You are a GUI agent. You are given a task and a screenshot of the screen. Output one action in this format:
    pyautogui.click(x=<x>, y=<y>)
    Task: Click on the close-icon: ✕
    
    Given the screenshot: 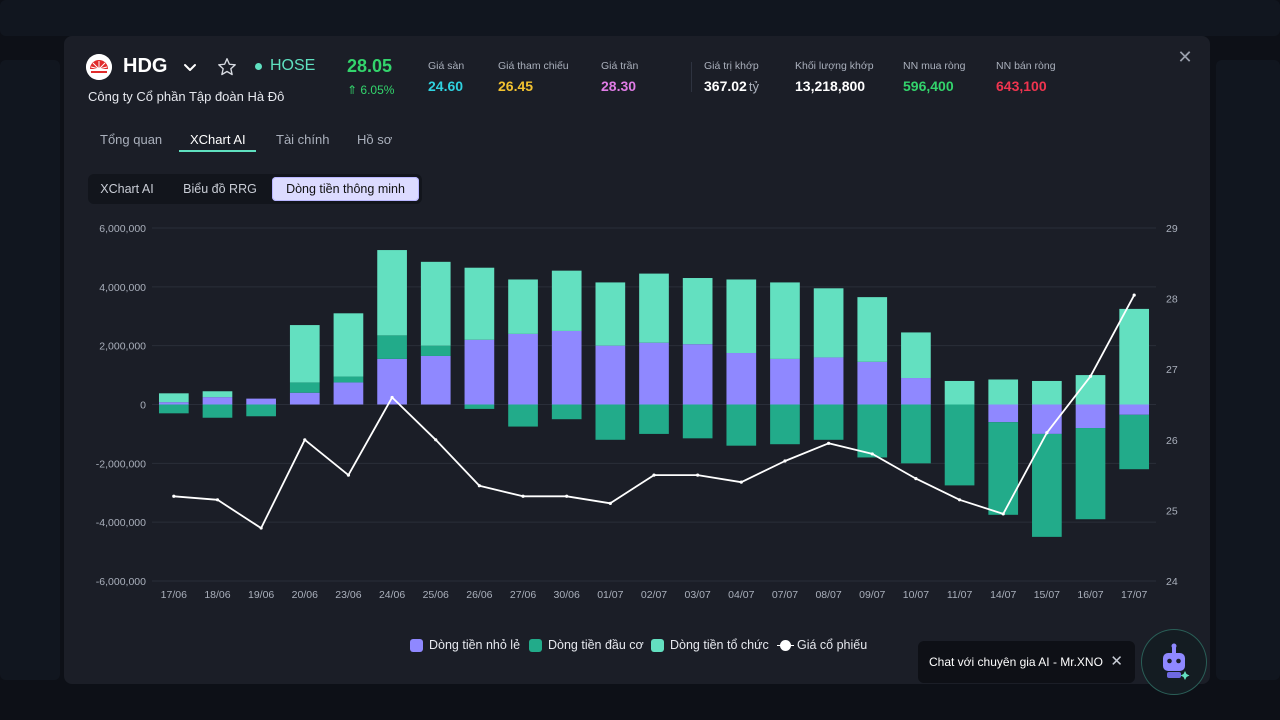 What is the action you would take?
    pyautogui.click(x=1116, y=661)
    